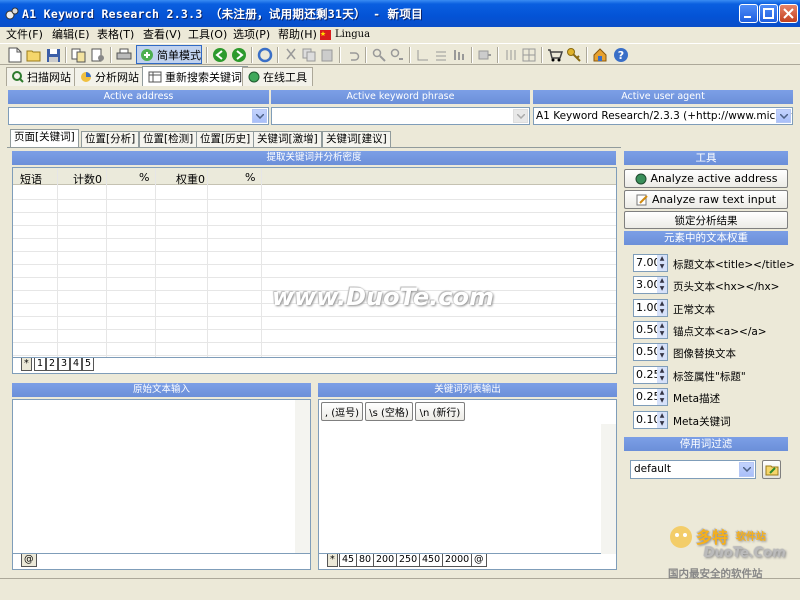  Describe the element at coordinates (225, 139) in the screenshot. I see `tab-position-history: 位置[历史]` at that location.